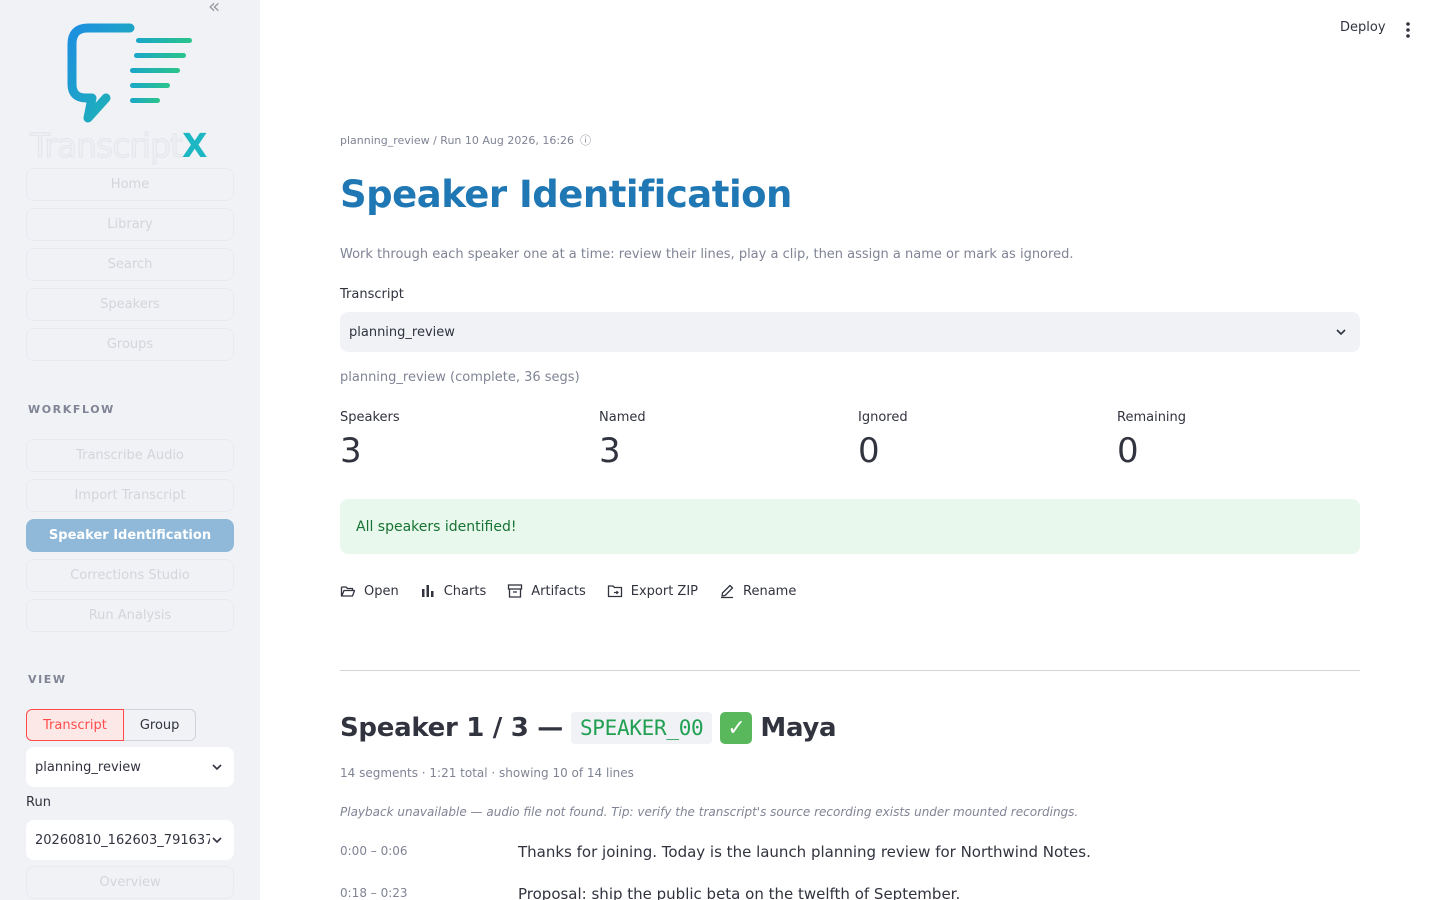 The height and width of the screenshot is (900, 1440). Describe the element at coordinates (641, 728) in the screenshot. I see `speaker-id-code: SPEAKER_00` at that location.